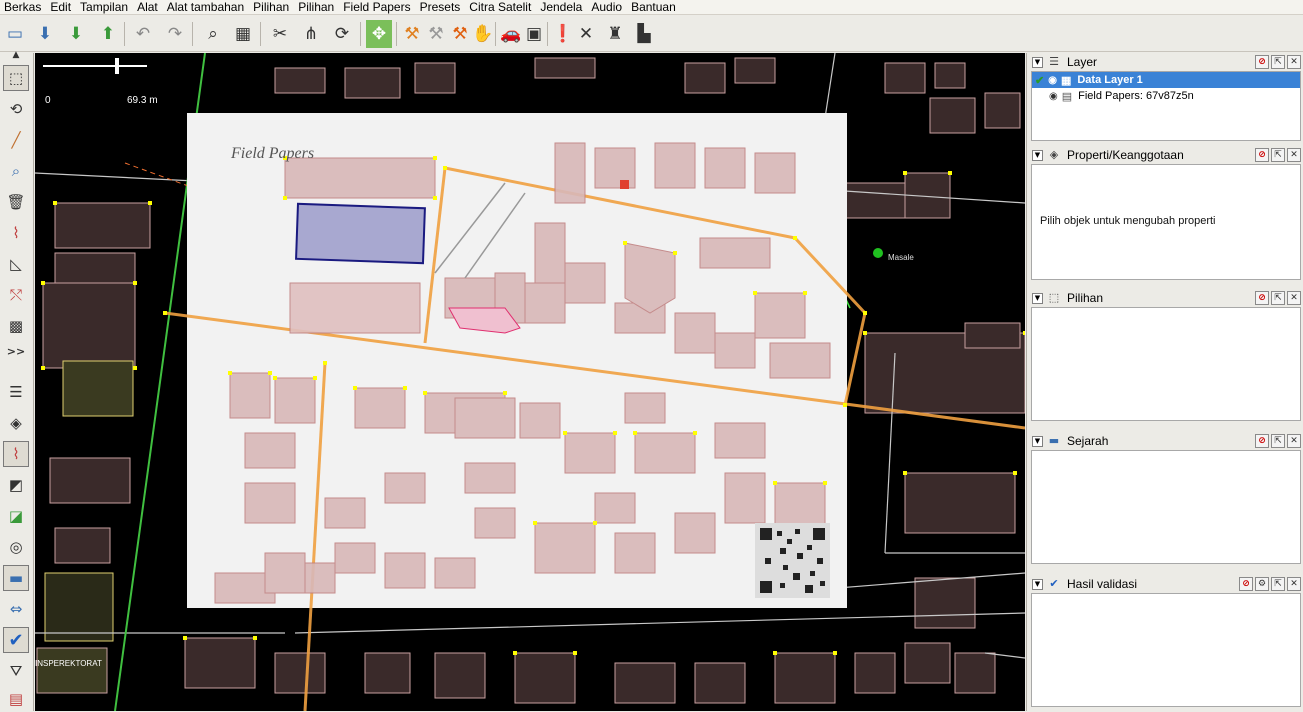  What do you see at coordinates (1166, 364) in the screenshot?
I see `selection-list` at bounding box center [1166, 364].